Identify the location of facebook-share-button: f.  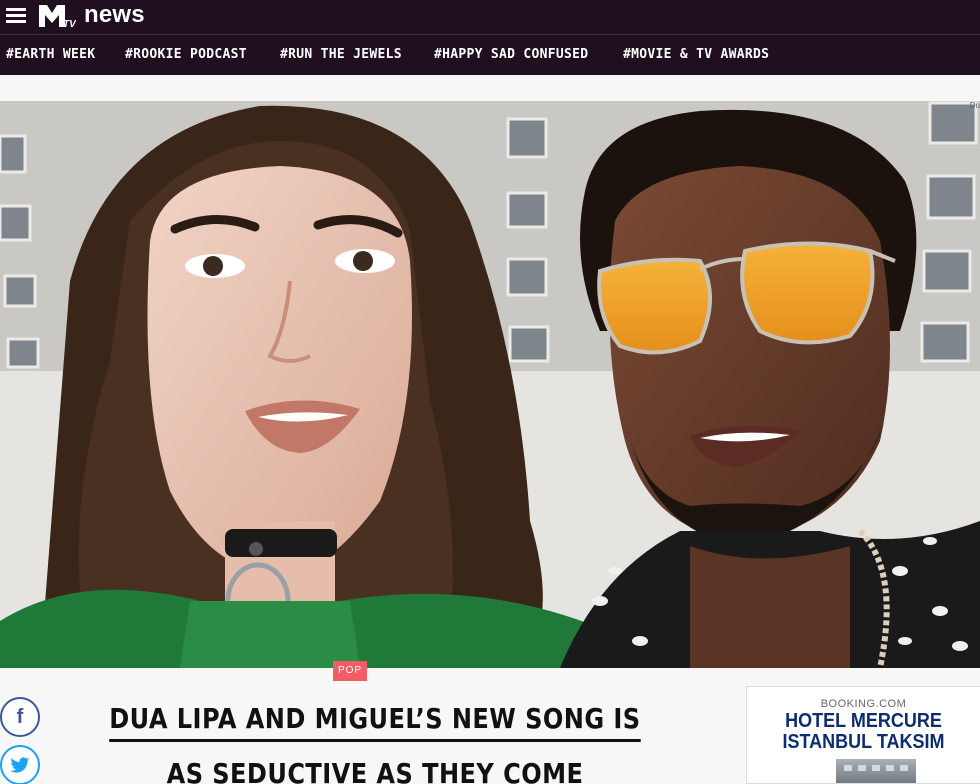
(20, 717).